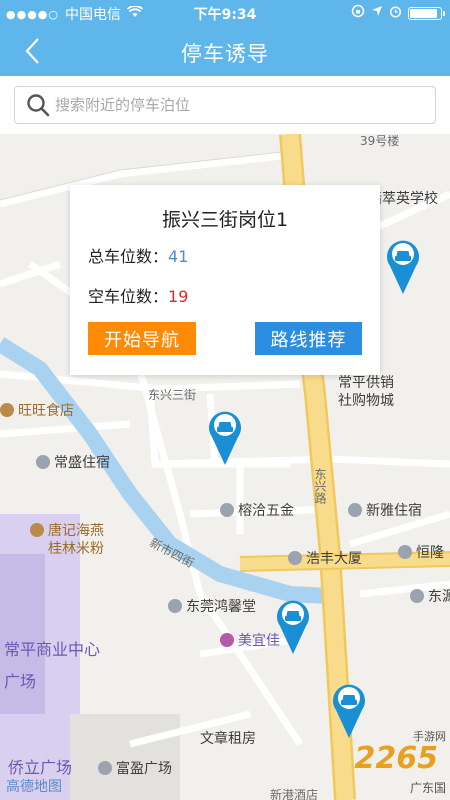 Image resolution: width=450 pixels, height=800 pixels. I want to click on map-label-fuying: 富盈广场, so click(135, 768).